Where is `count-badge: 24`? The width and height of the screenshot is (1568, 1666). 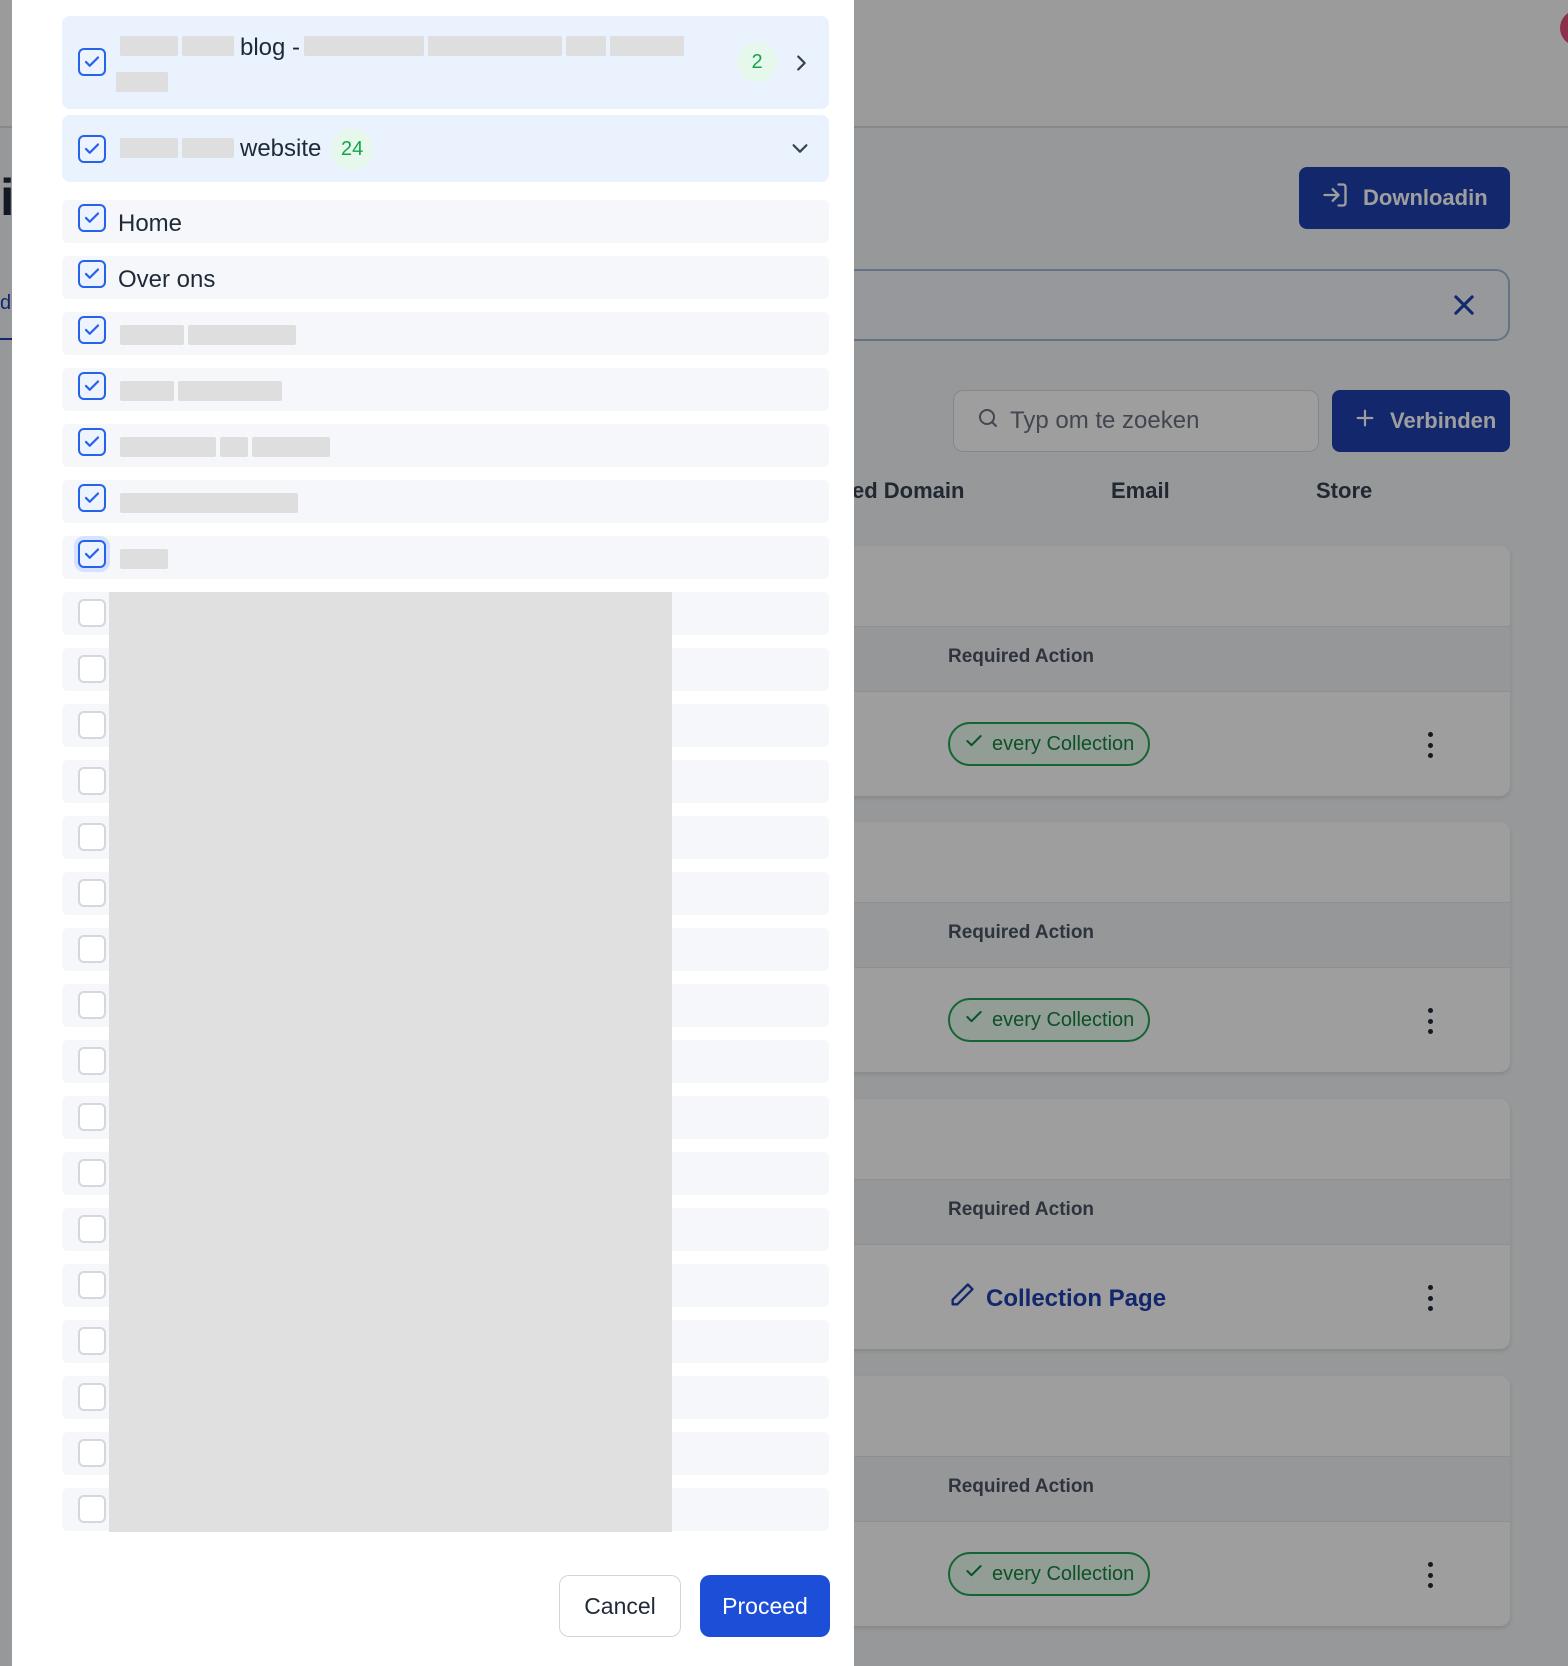 count-badge: 24 is located at coordinates (352, 149).